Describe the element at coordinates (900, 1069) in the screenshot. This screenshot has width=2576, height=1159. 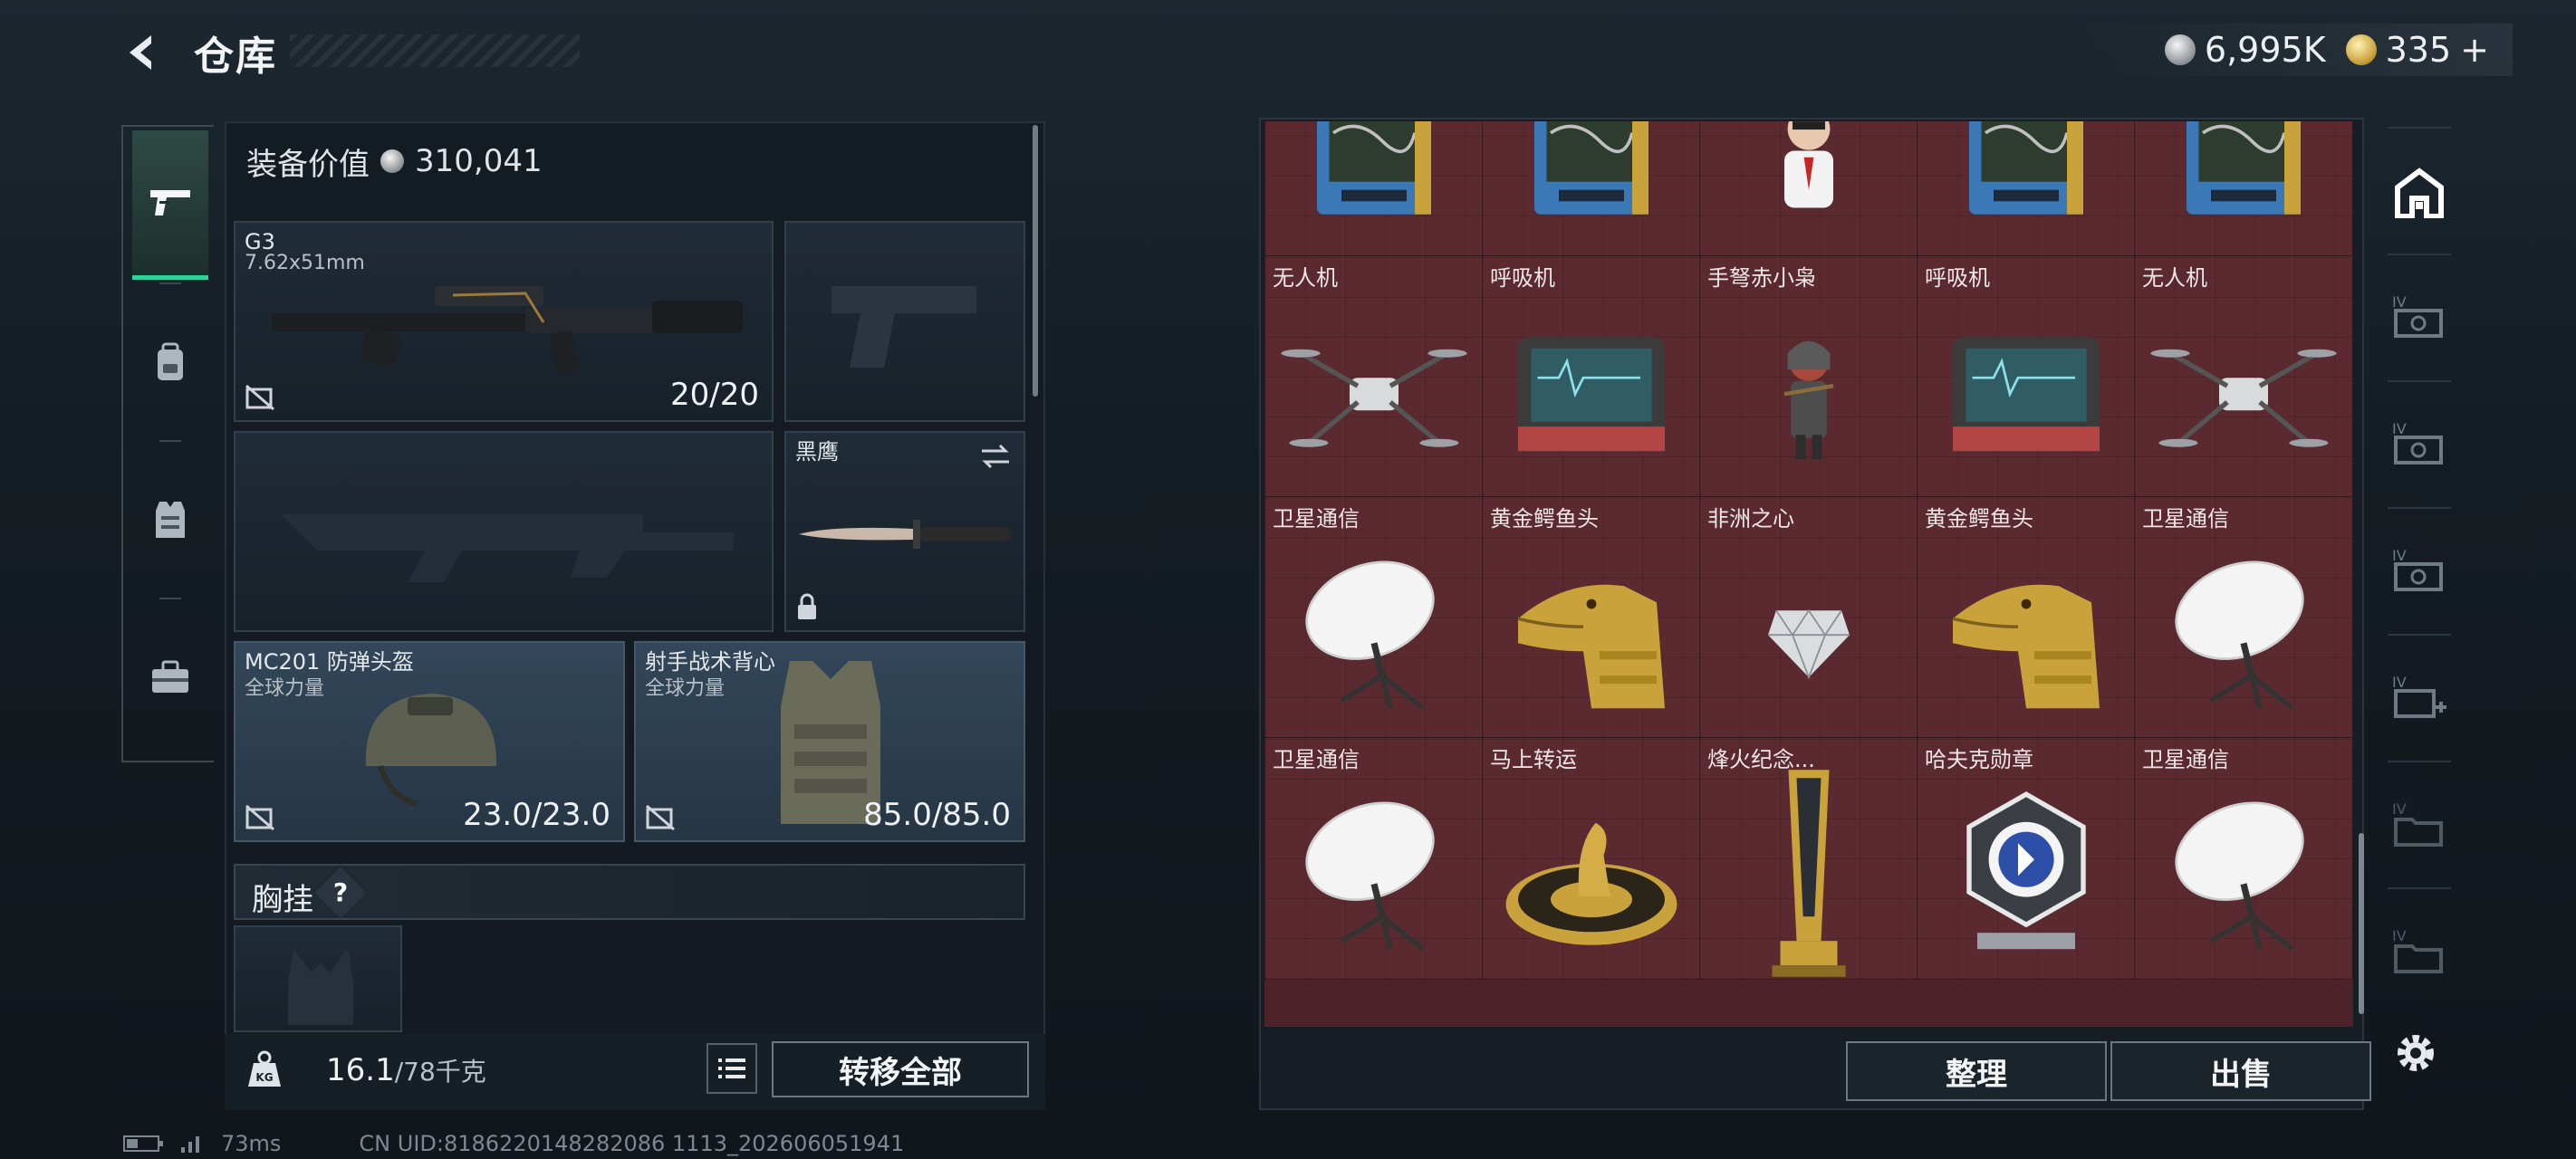
I see `transfer-all-button: 转移全部` at that location.